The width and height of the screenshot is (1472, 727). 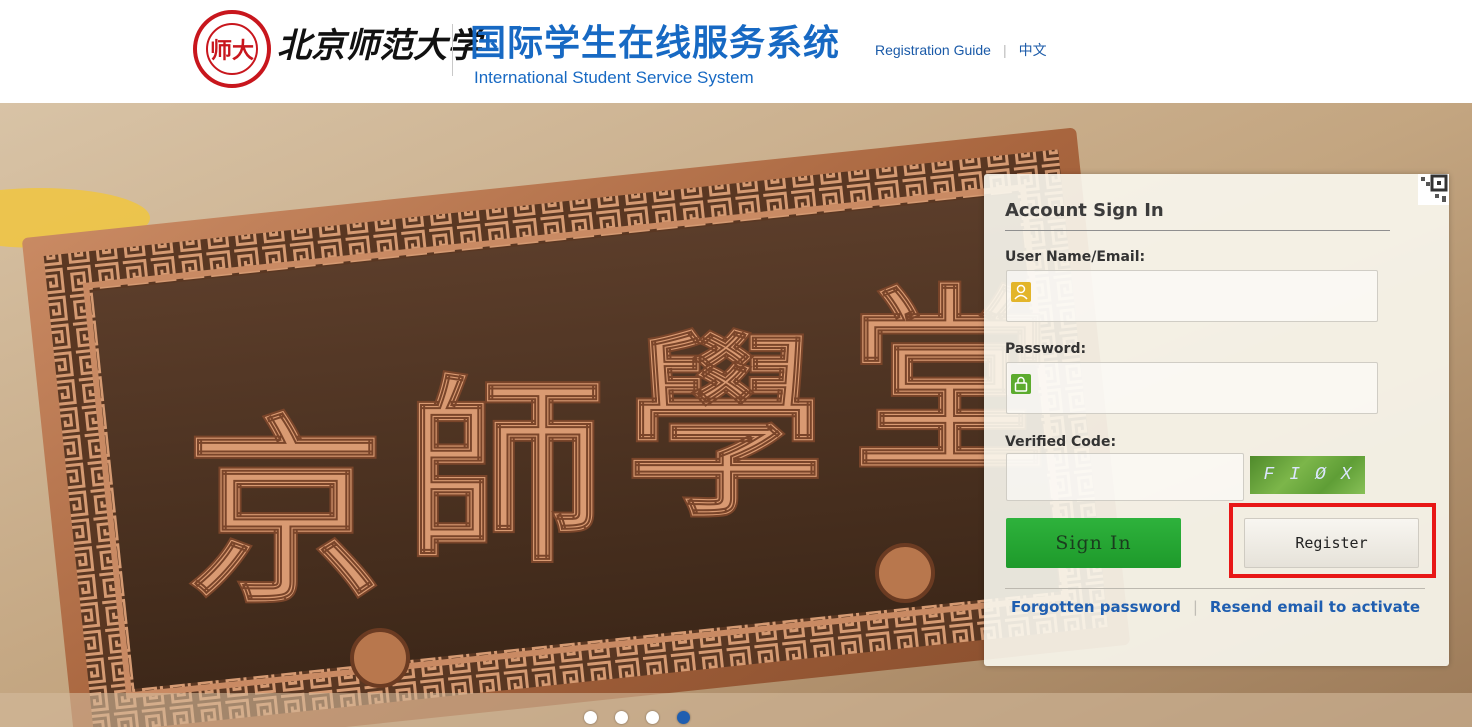 What do you see at coordinates (285, 513) in the screenshot?
I see `plaque-char-1: 京` at bounding box center [285, 513].